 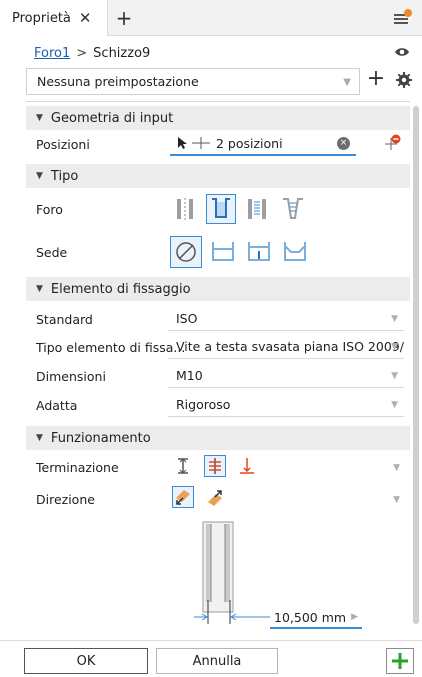 I want to click on footer-divider, so click(x=211, y=640).